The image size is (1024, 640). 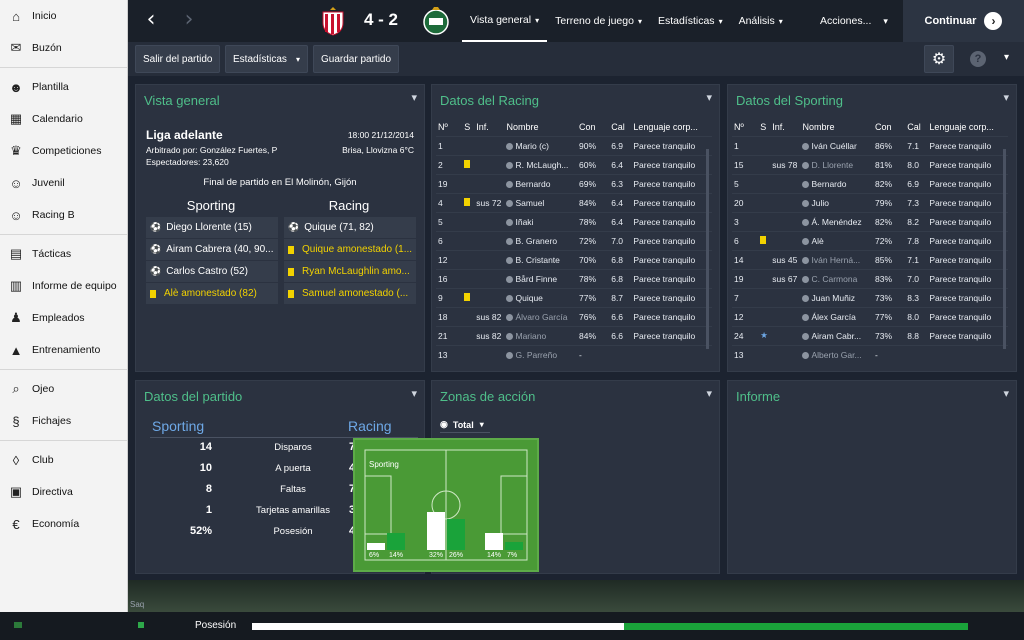 What do you see at coordinates (505, 21) in the screenshot?
I see `tab-vista-general: Vista general ▾` at bounding box center [505, 21].